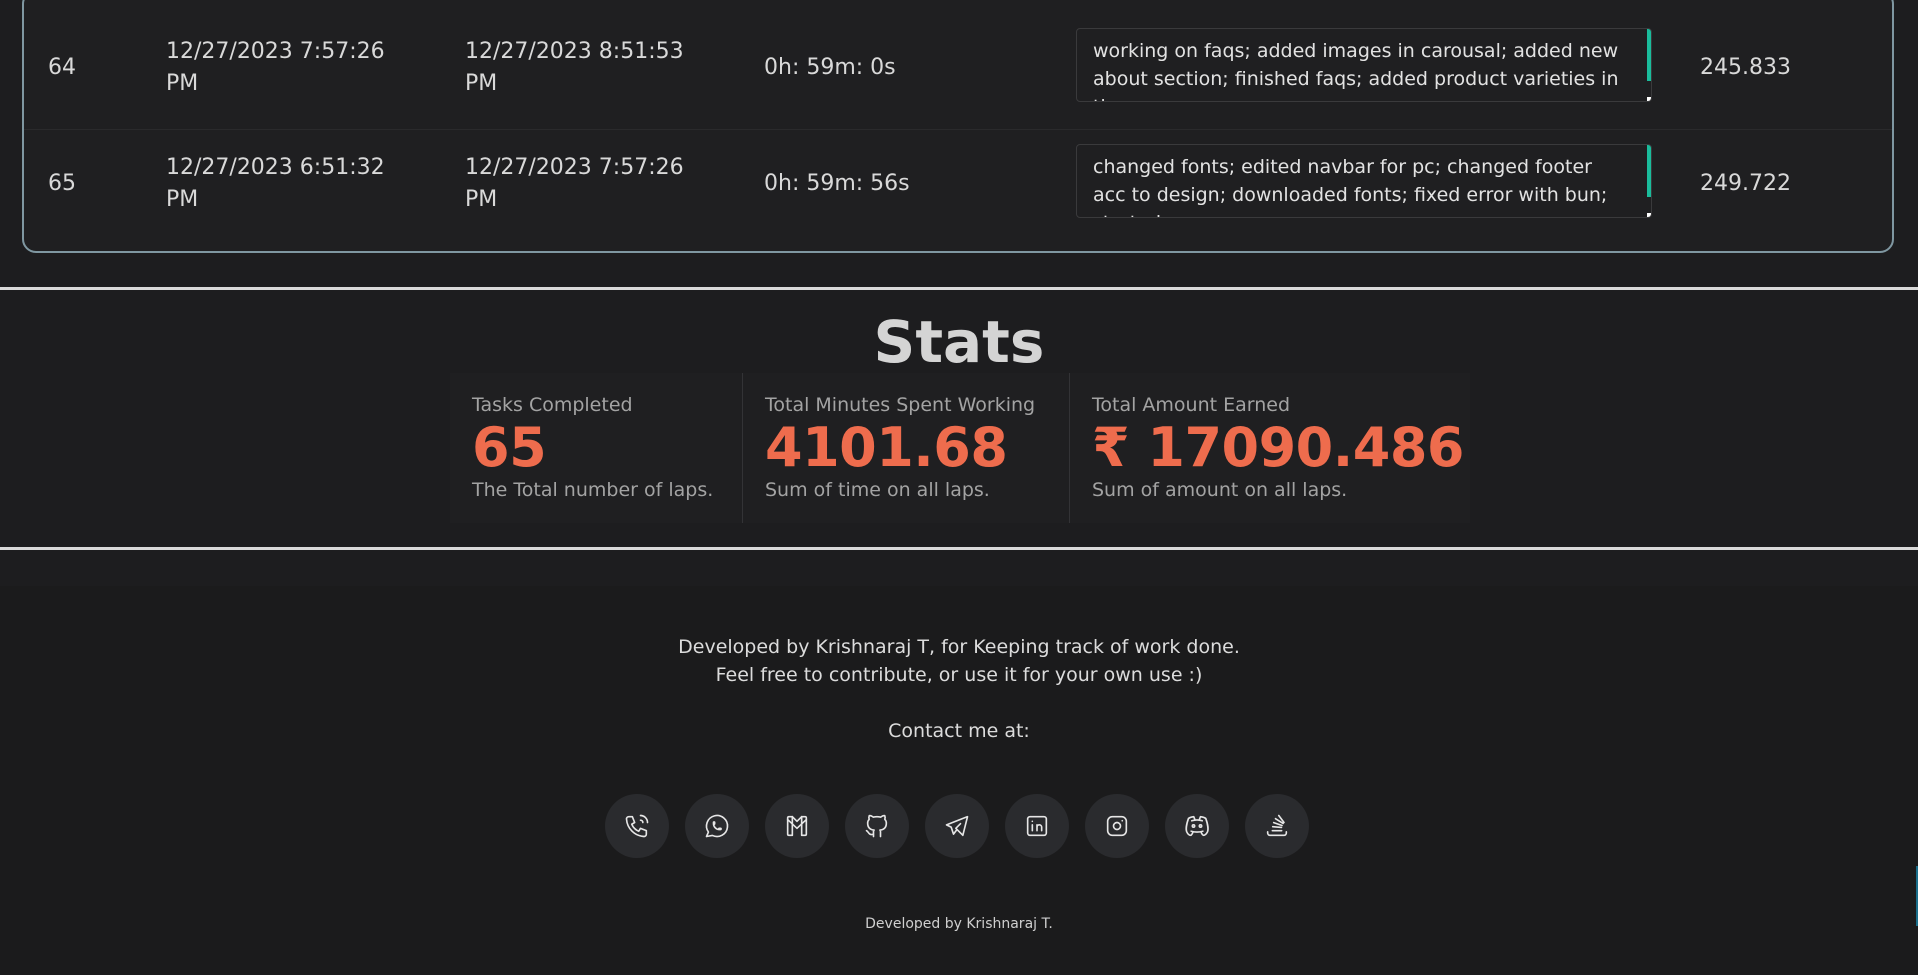  Describe the element at coordinates (900, 405) in the screenshot. I see `stat-label: Total Minutes Spent Working` at that location.